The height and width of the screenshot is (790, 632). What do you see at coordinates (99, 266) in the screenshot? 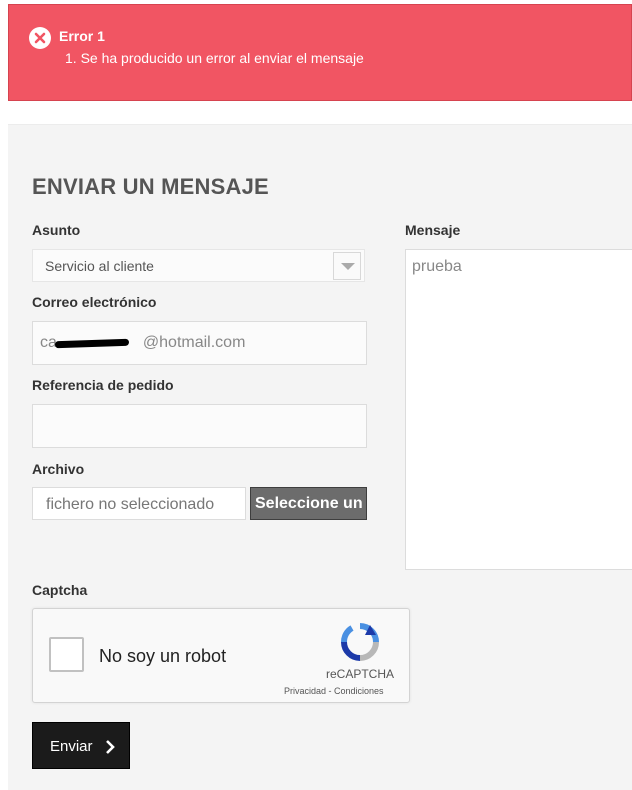
I see `subject-value: Servicio al cliente` at bounding box center [99, 266].